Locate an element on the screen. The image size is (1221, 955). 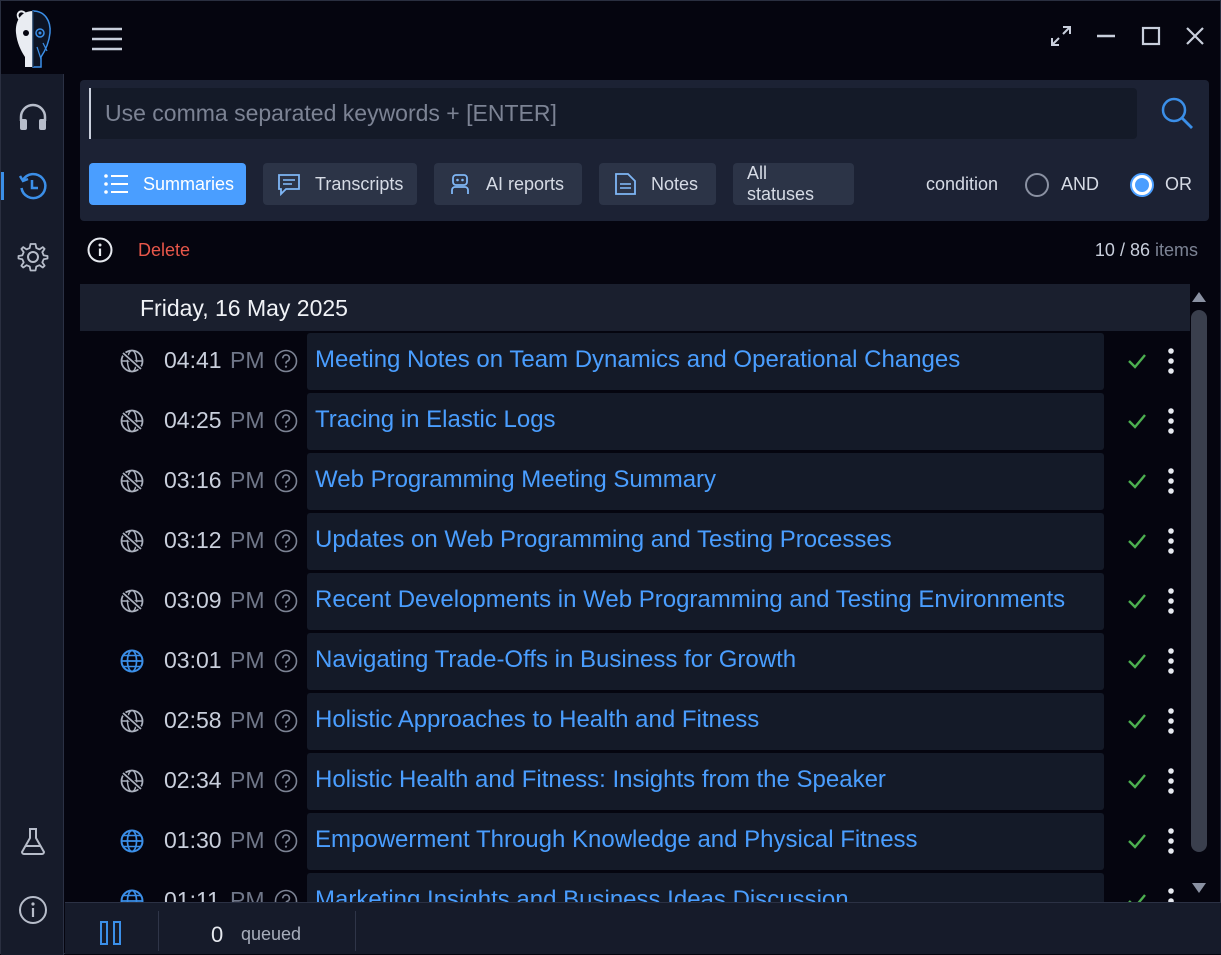
sidebar-item-lab is located at coordinates (32, 841).